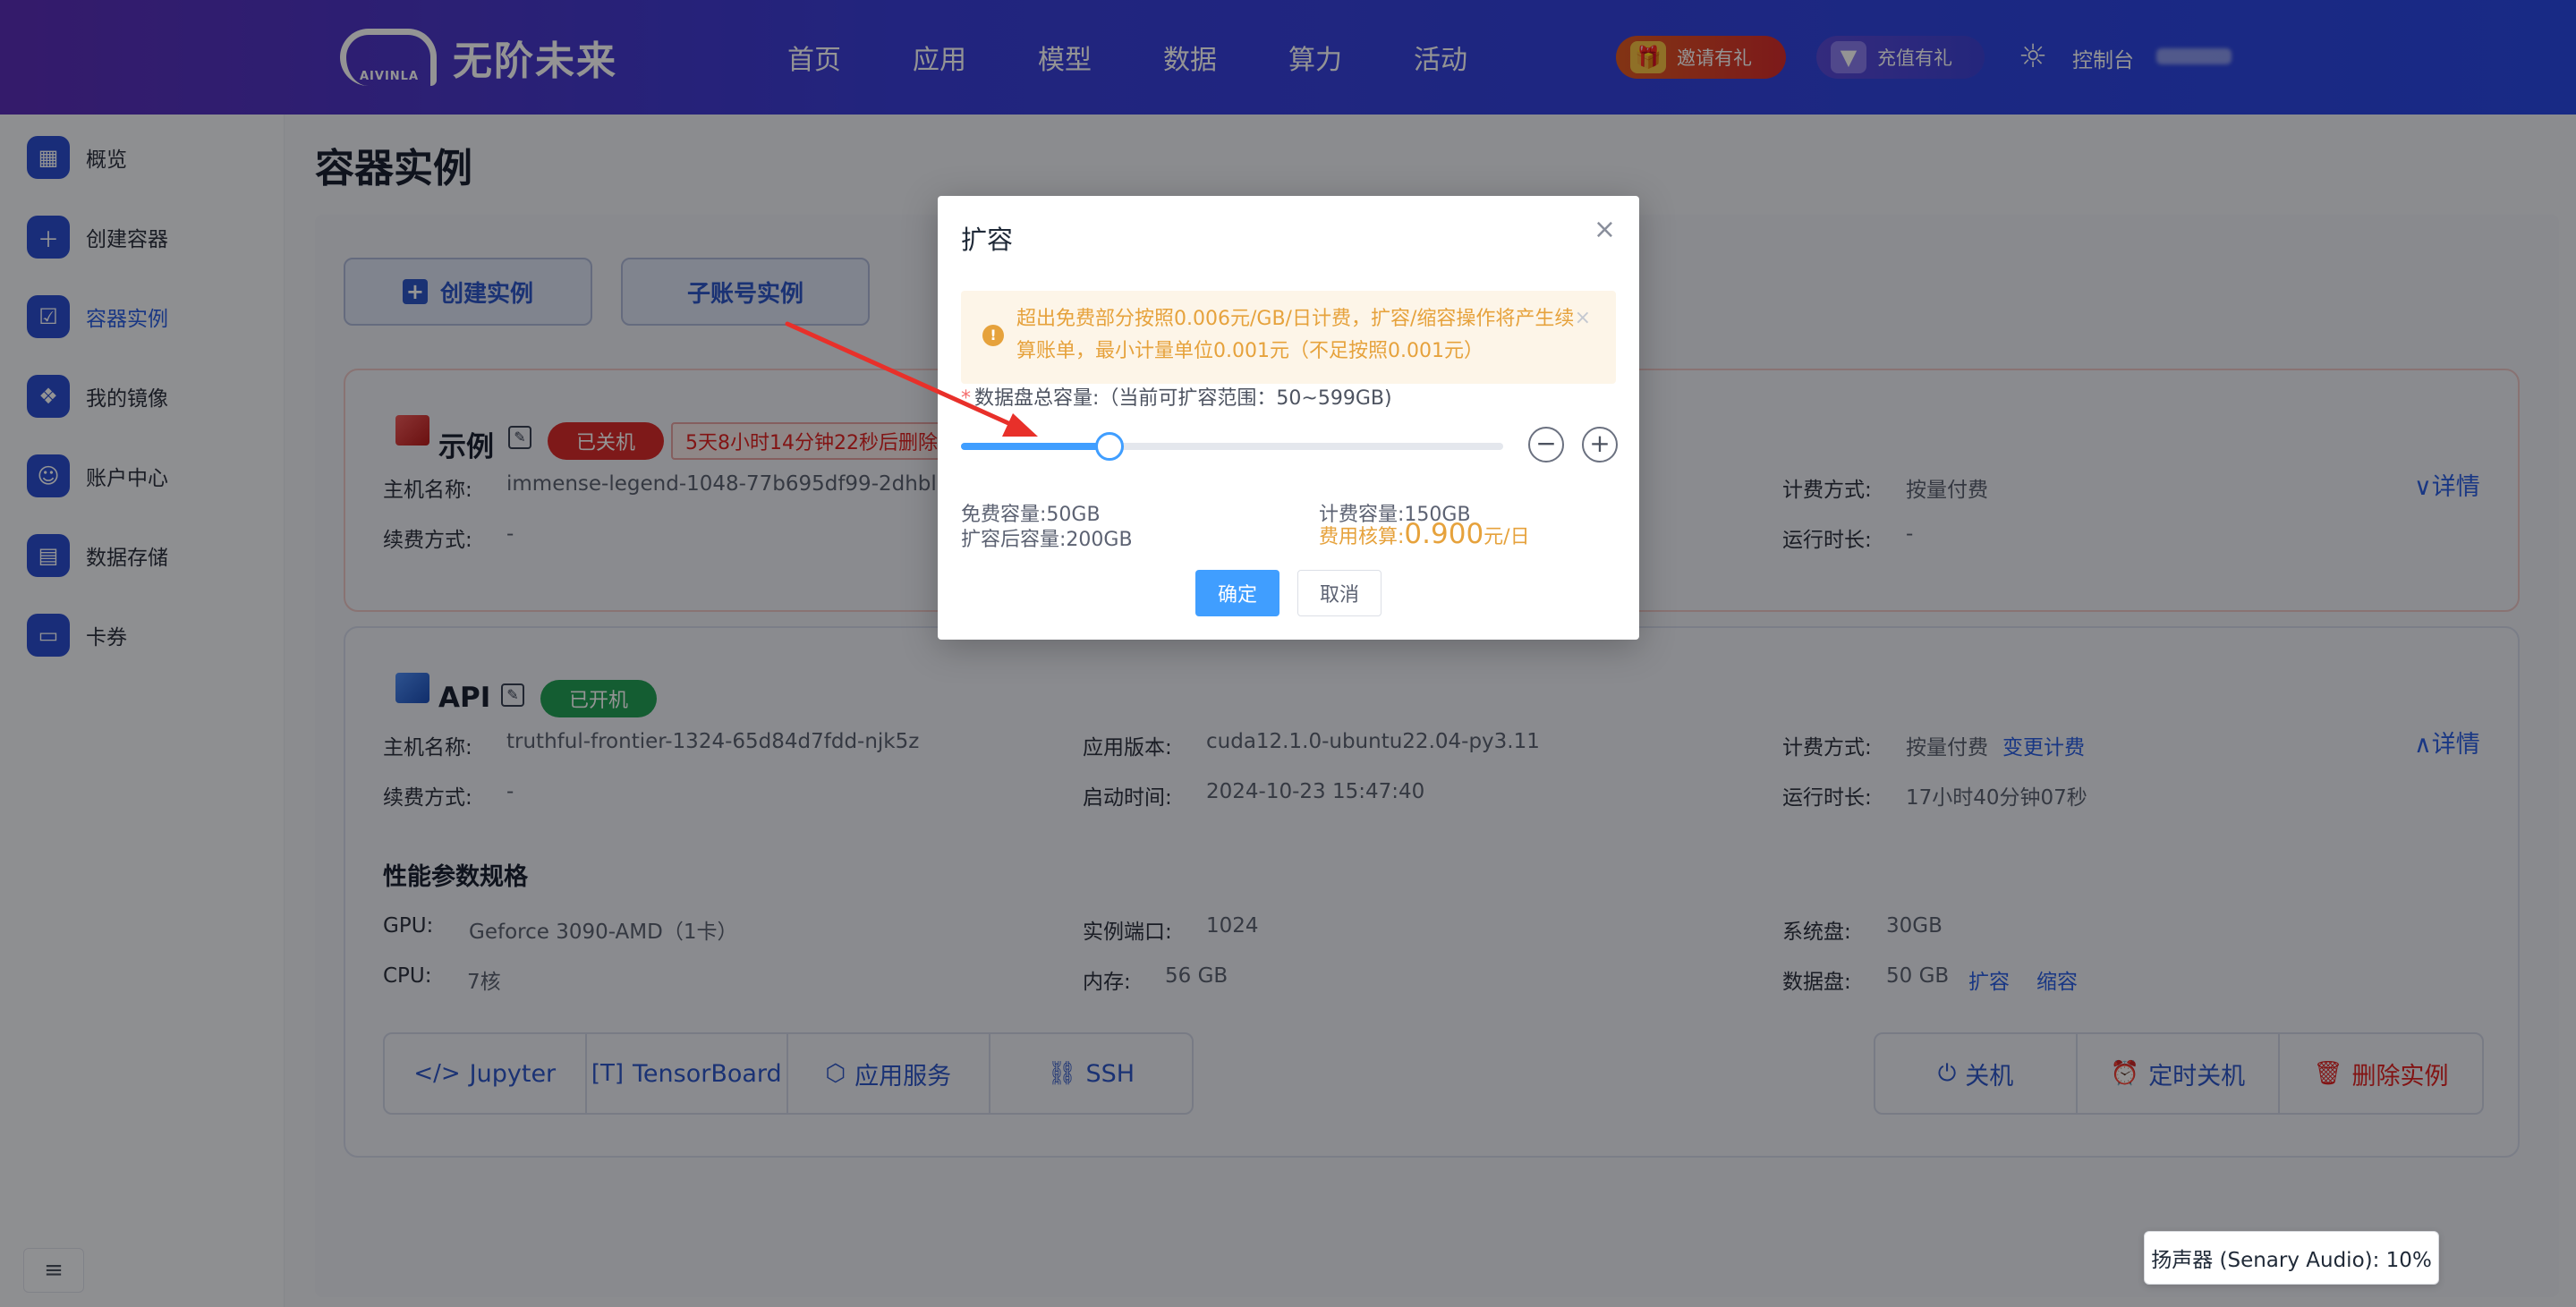 The image size is (2576, 1307). I want to click on cost-estimate: 费用核算:0.900元/日, so click(1424, 534).